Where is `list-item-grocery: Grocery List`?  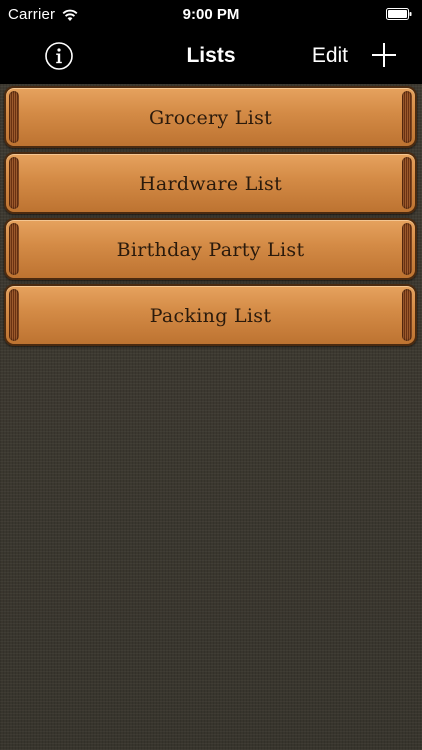 list-item-grocery: Grocery List is located at coordinates (210, 117).